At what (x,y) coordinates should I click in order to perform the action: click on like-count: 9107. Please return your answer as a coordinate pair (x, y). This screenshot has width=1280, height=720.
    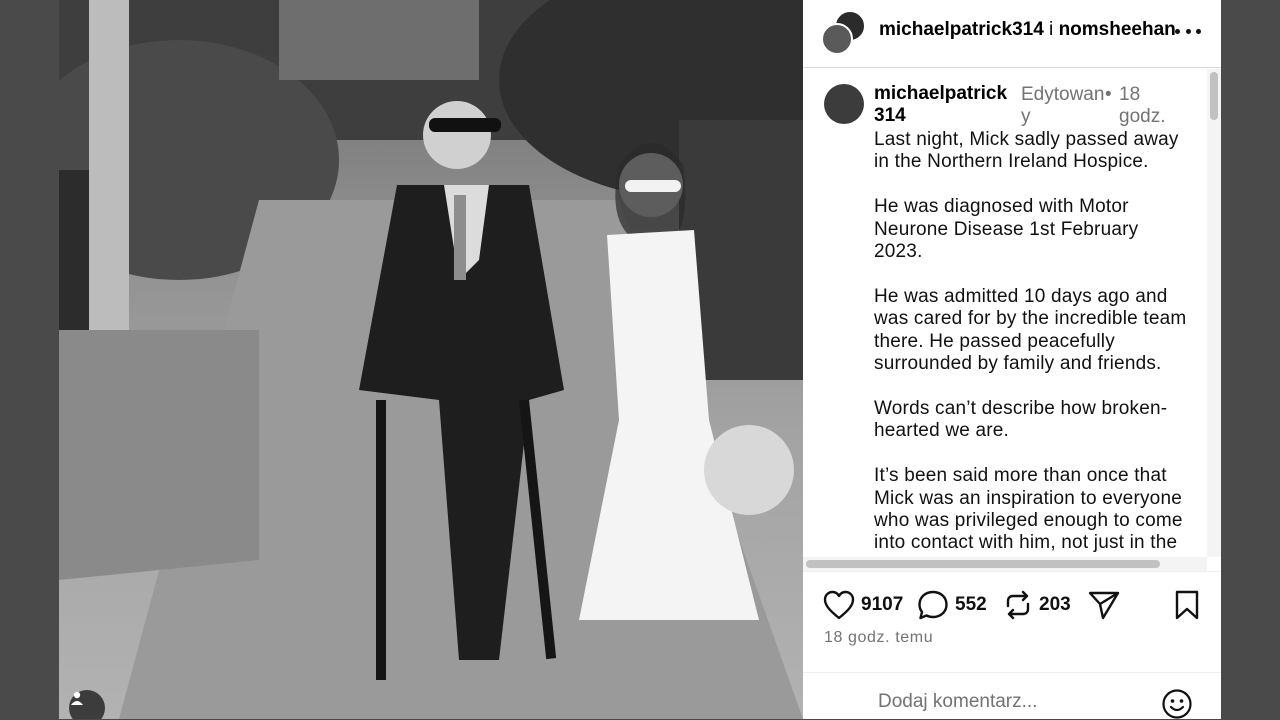
    Looking at the image, I should click on (882, 605).